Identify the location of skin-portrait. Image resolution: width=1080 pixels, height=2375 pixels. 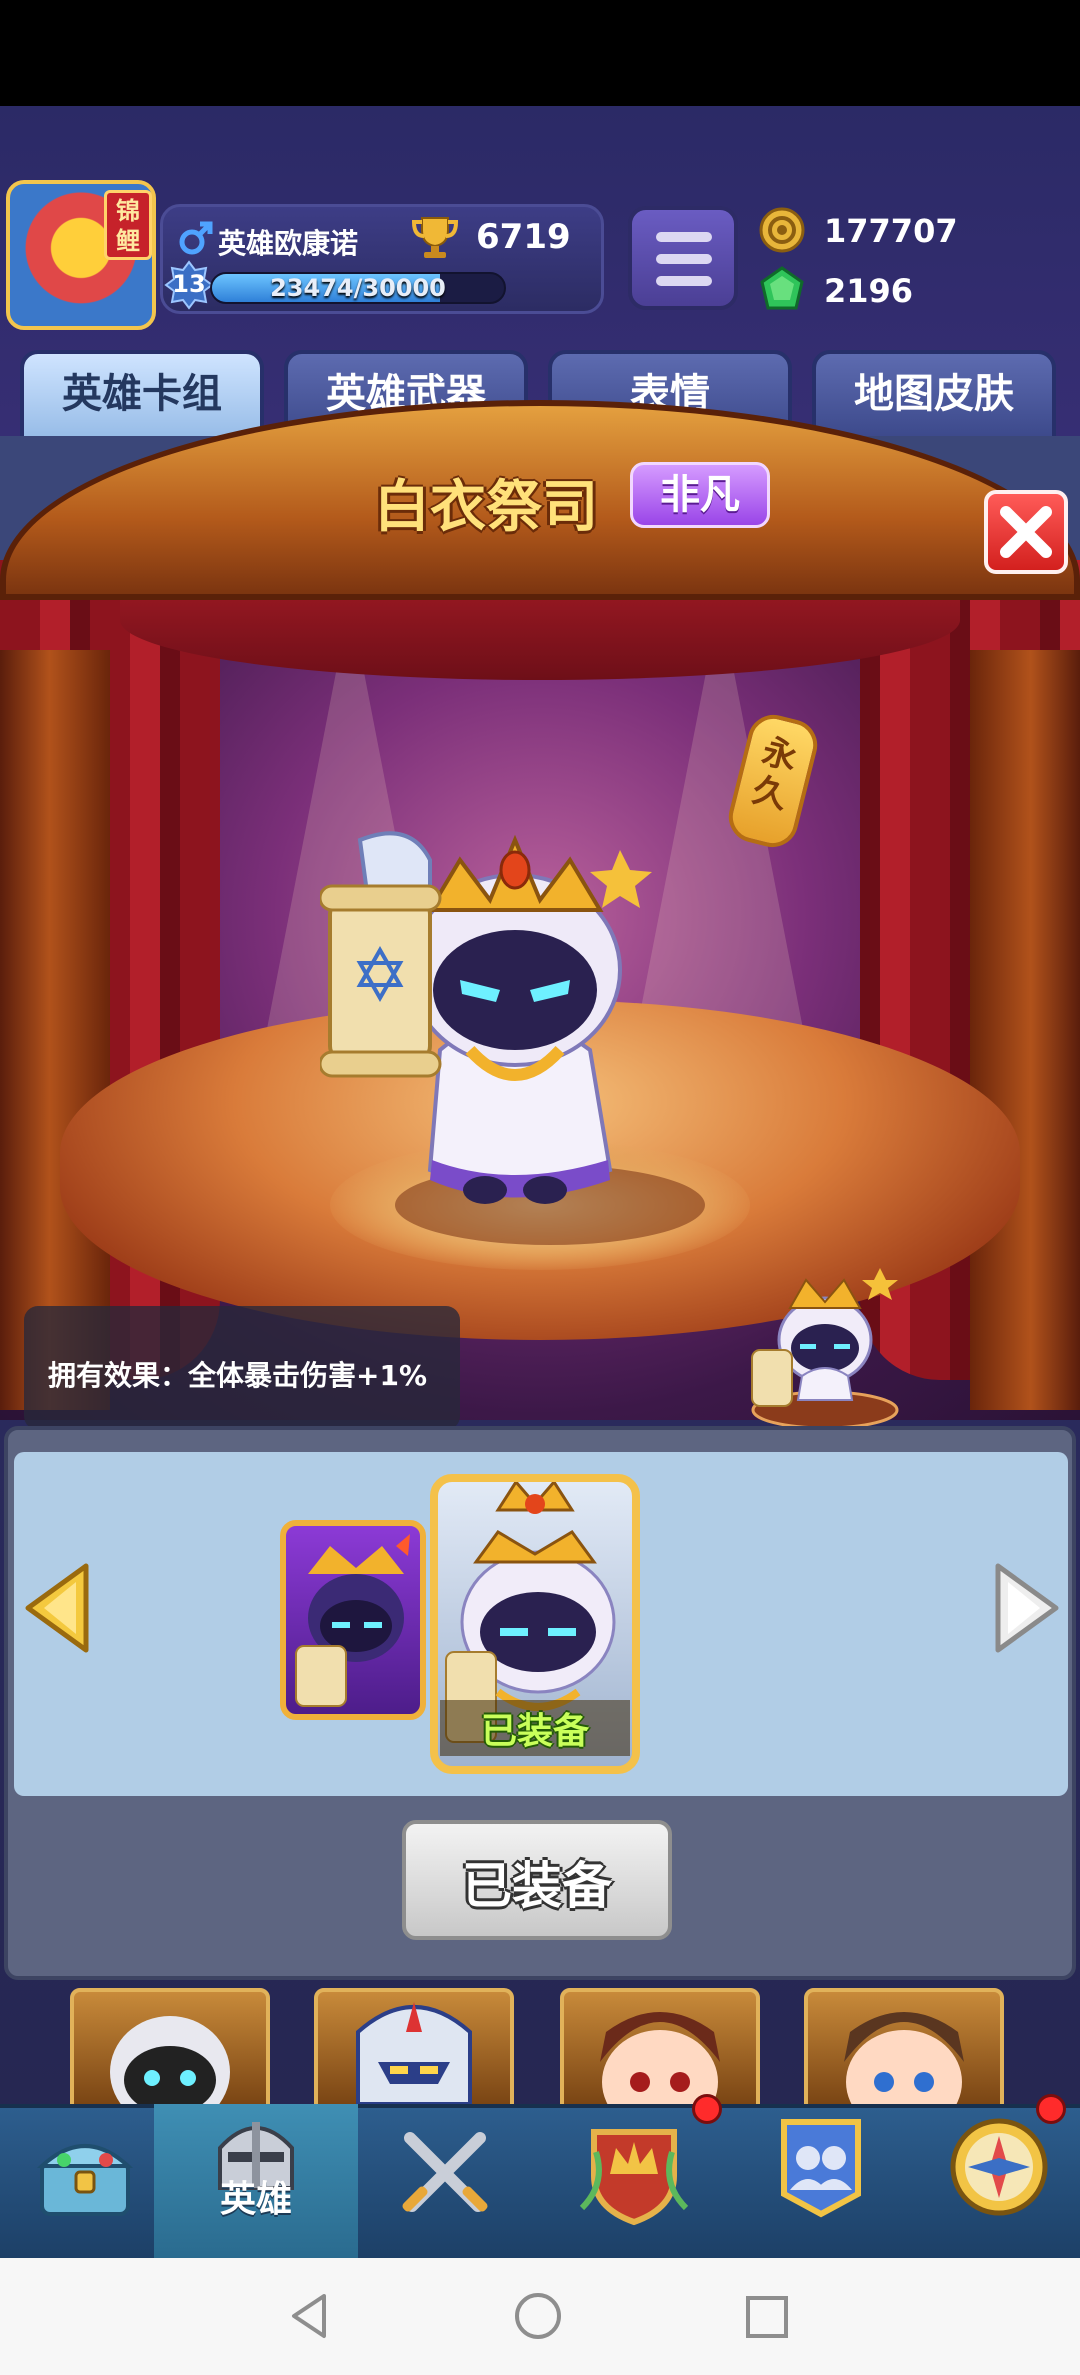
(352, 1620).